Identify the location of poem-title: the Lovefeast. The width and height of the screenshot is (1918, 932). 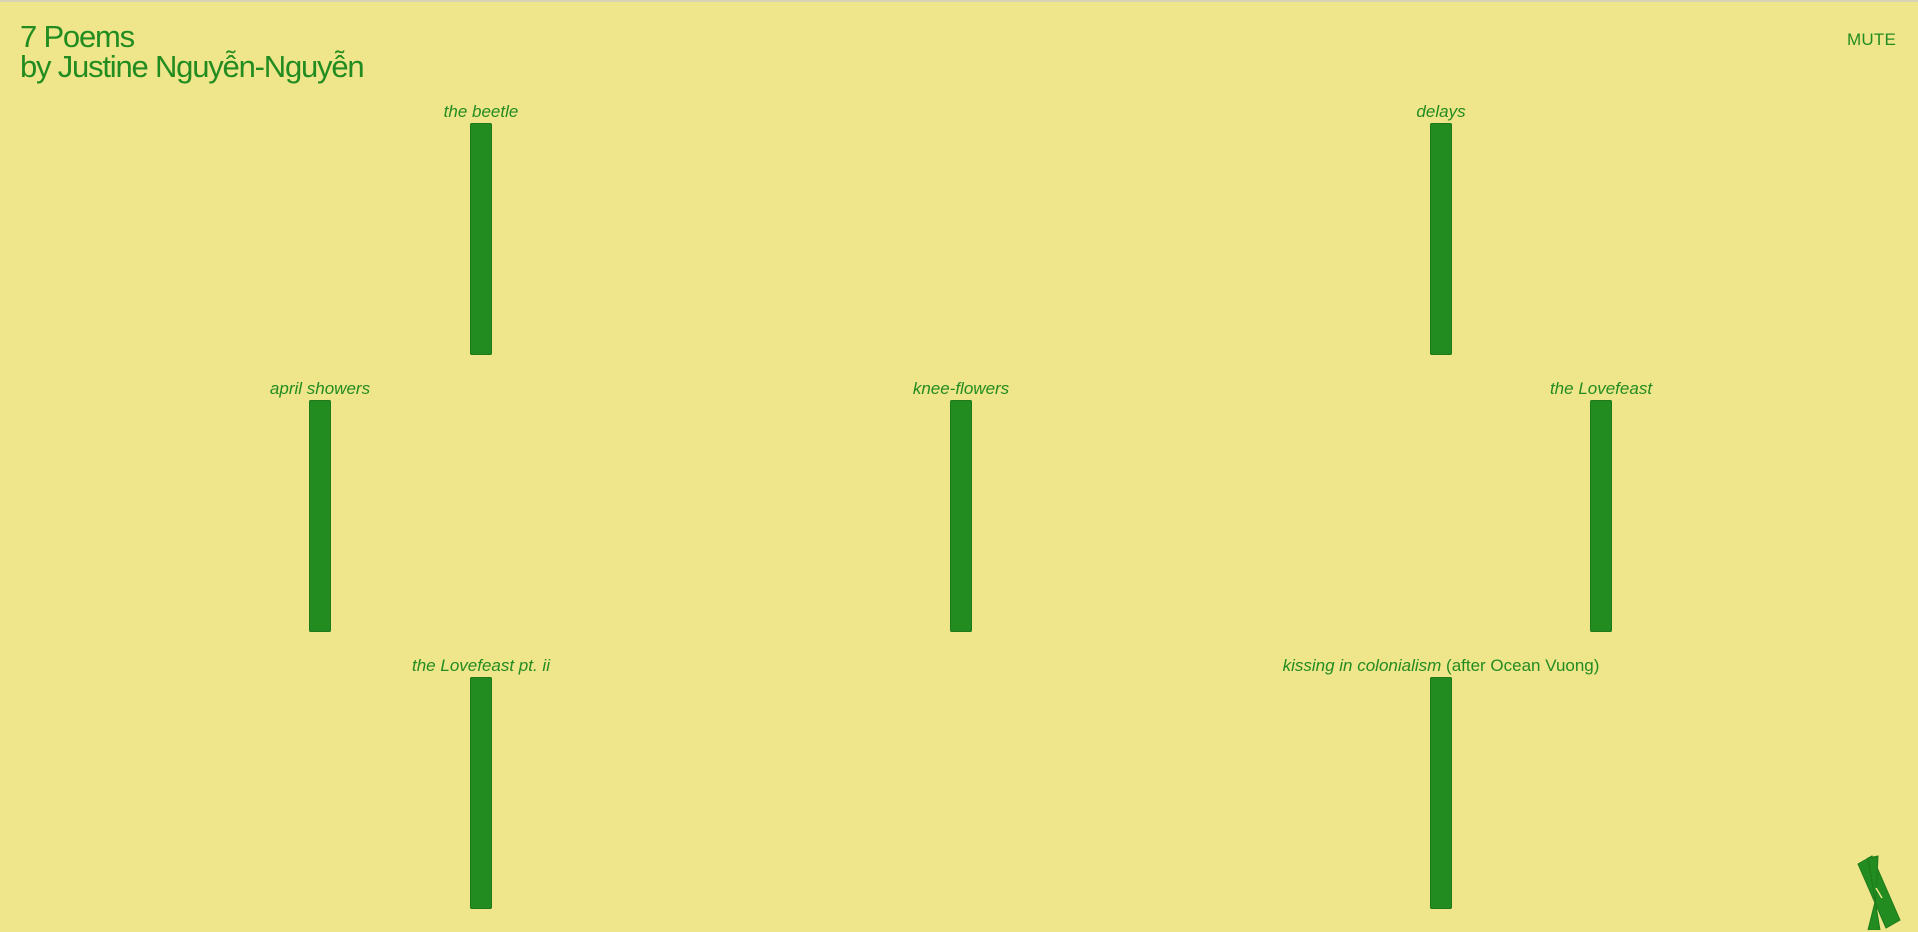
(1601, 389).